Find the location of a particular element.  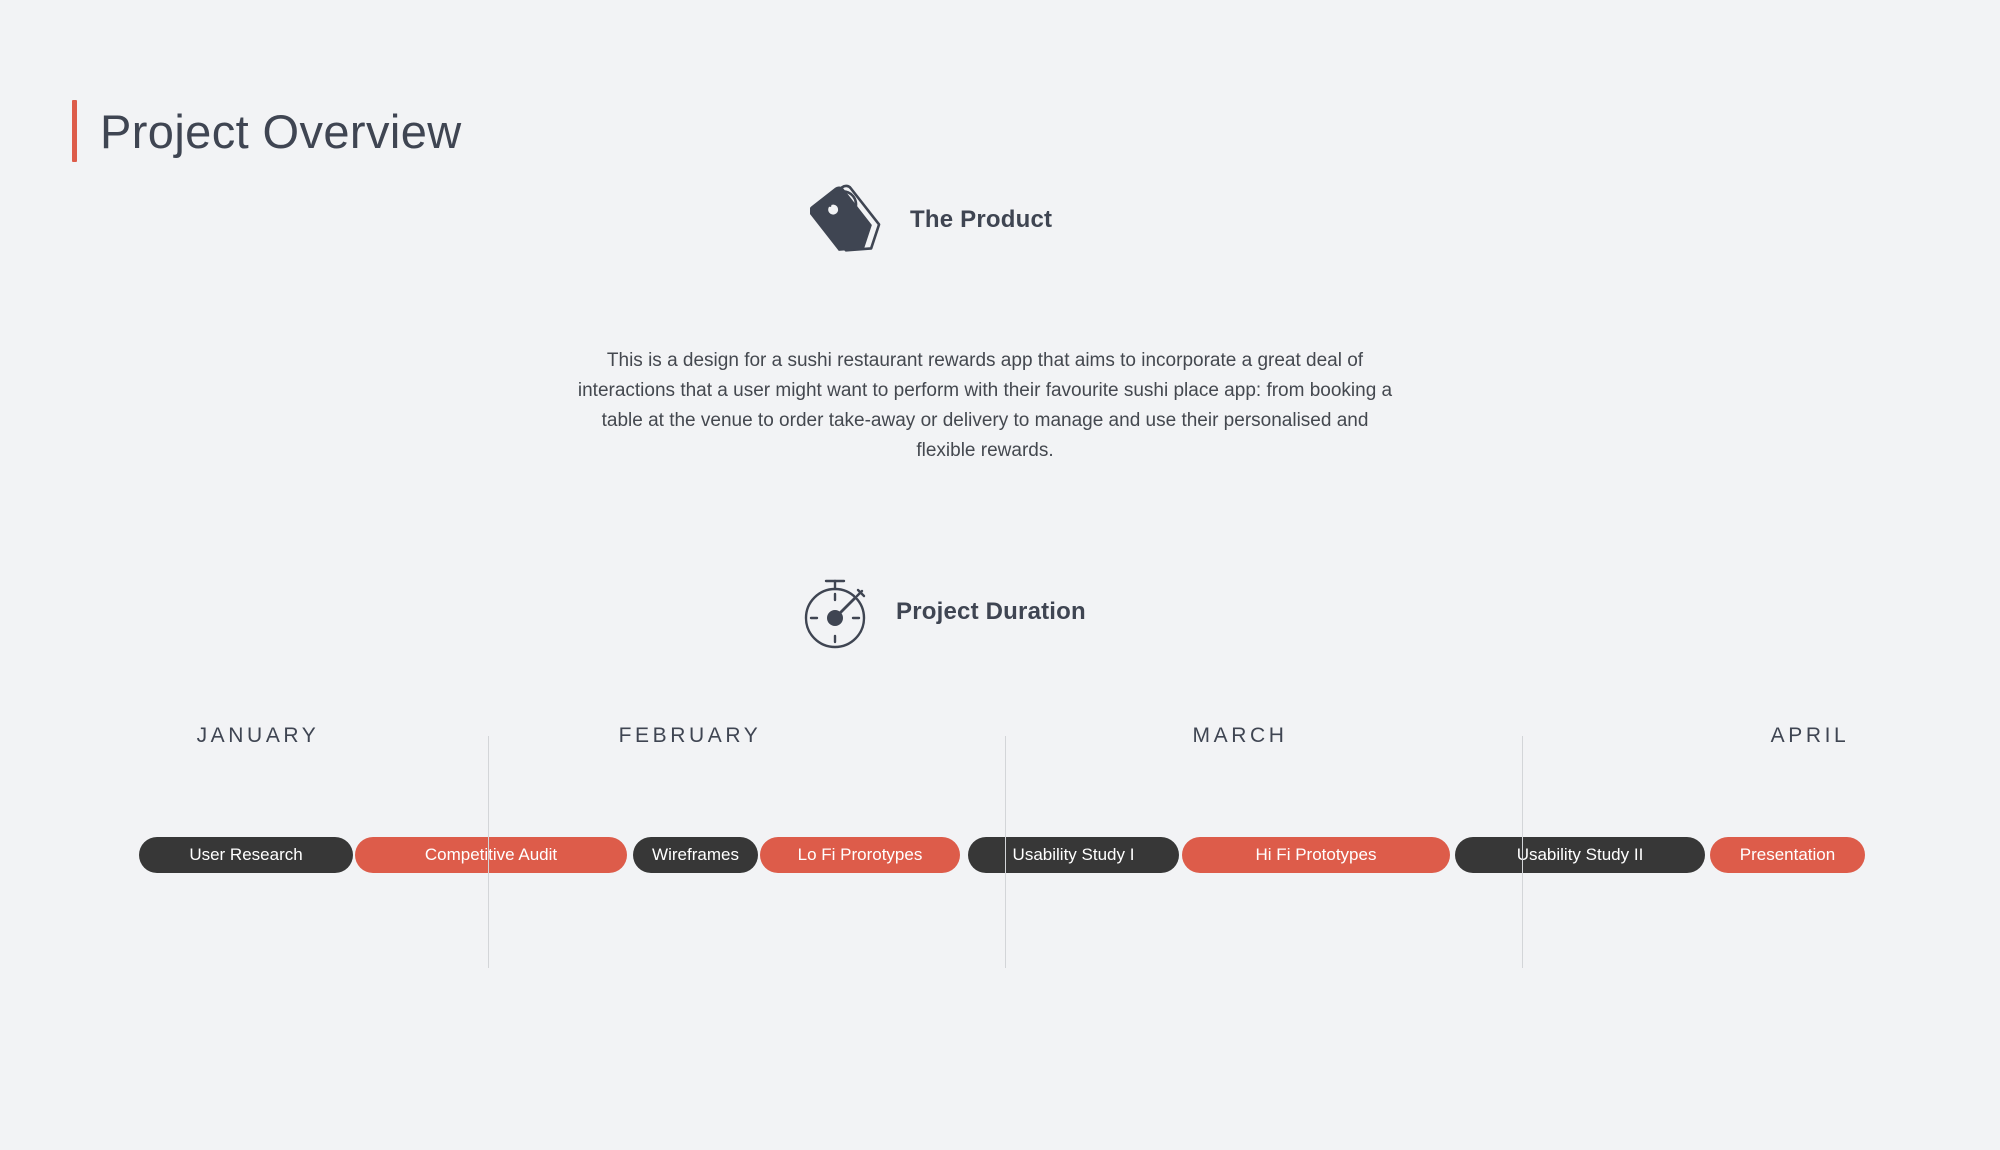

timeline-month-row: JANUARY FEBRUARY MARCH APRIL is located at coordinates (1000, 748).